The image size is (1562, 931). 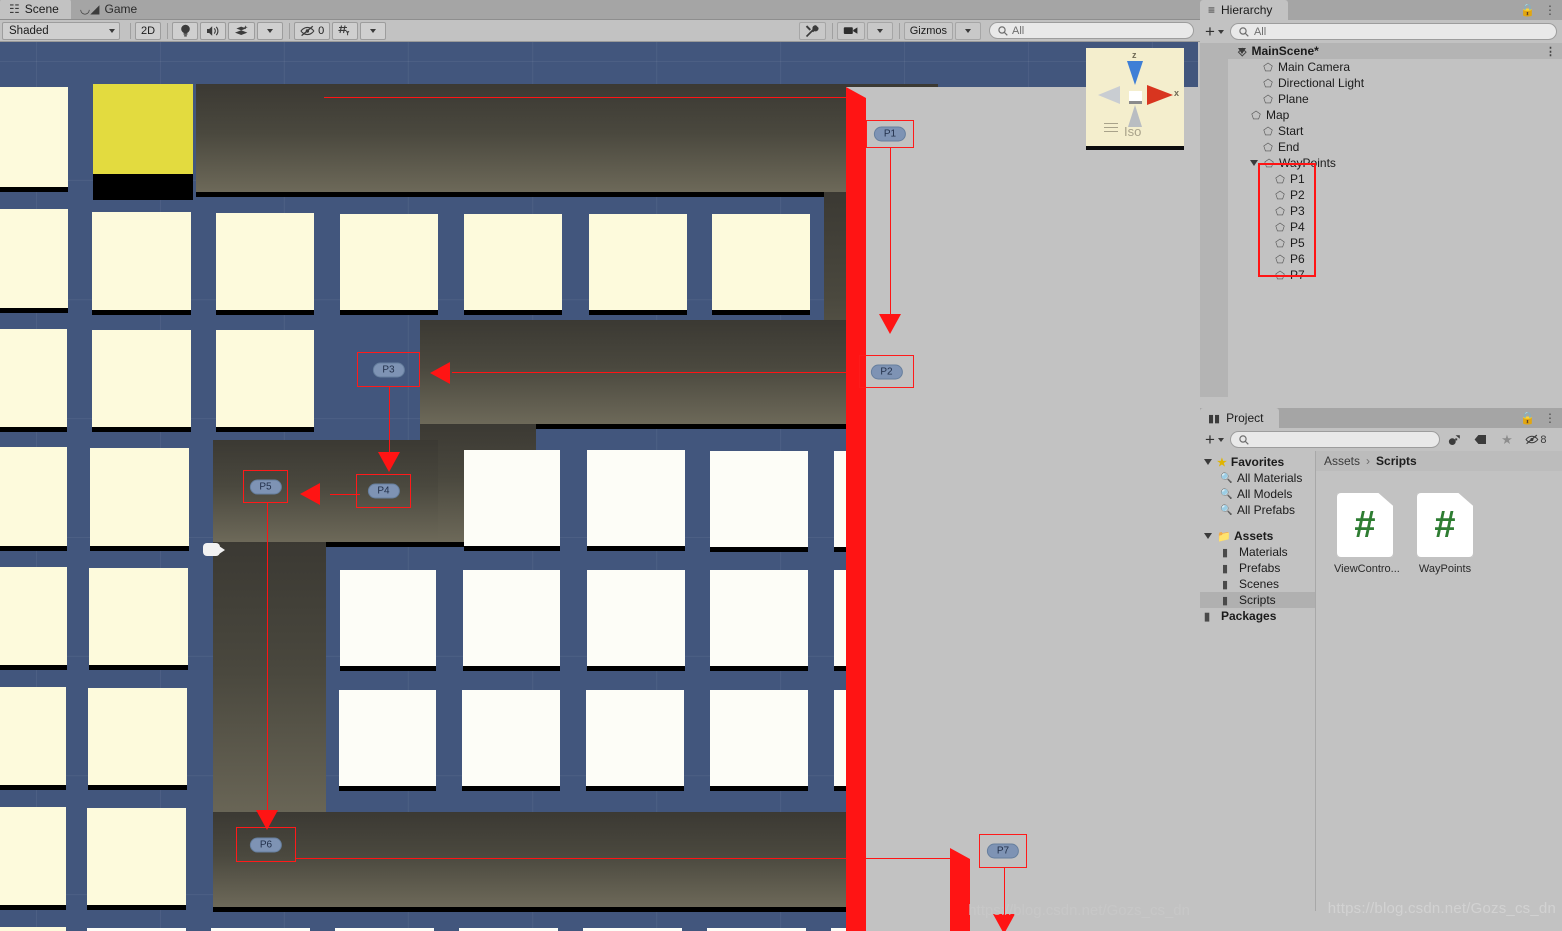 What do you see at coordinates (1507, 439) in the screenshot?
I see `star-filter-icon: ★` at bounding box center [1507, 439].